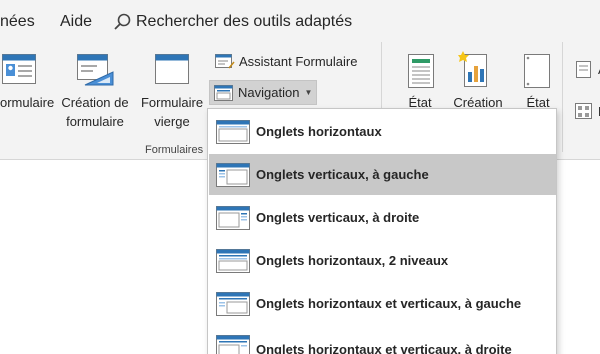 The image size is (600, 354). Describe the element at coordinates (269, 92) in the screenshot. I see `navigation-label: Navigation` at that location.